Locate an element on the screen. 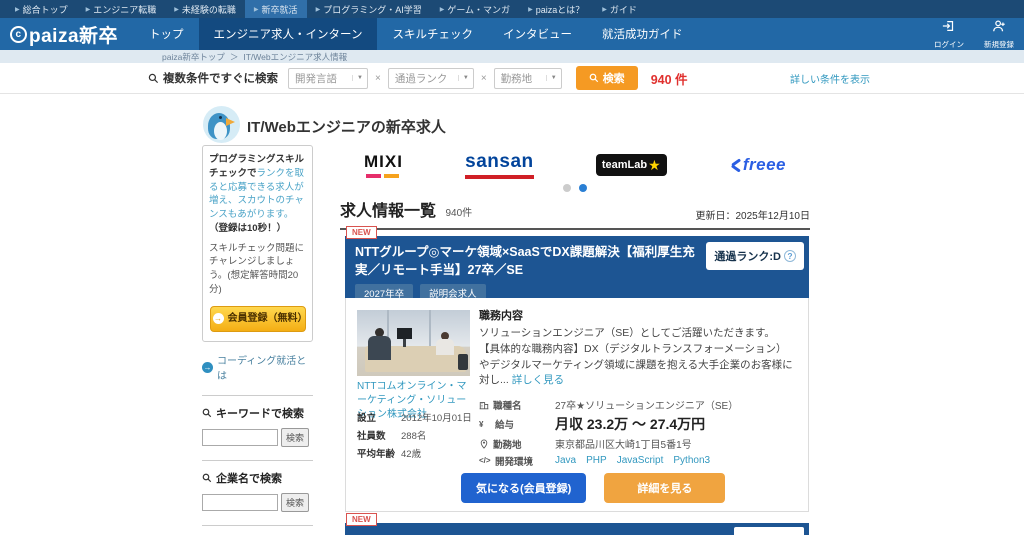  freee-swallow-icon is located at coordinates (735, 165).